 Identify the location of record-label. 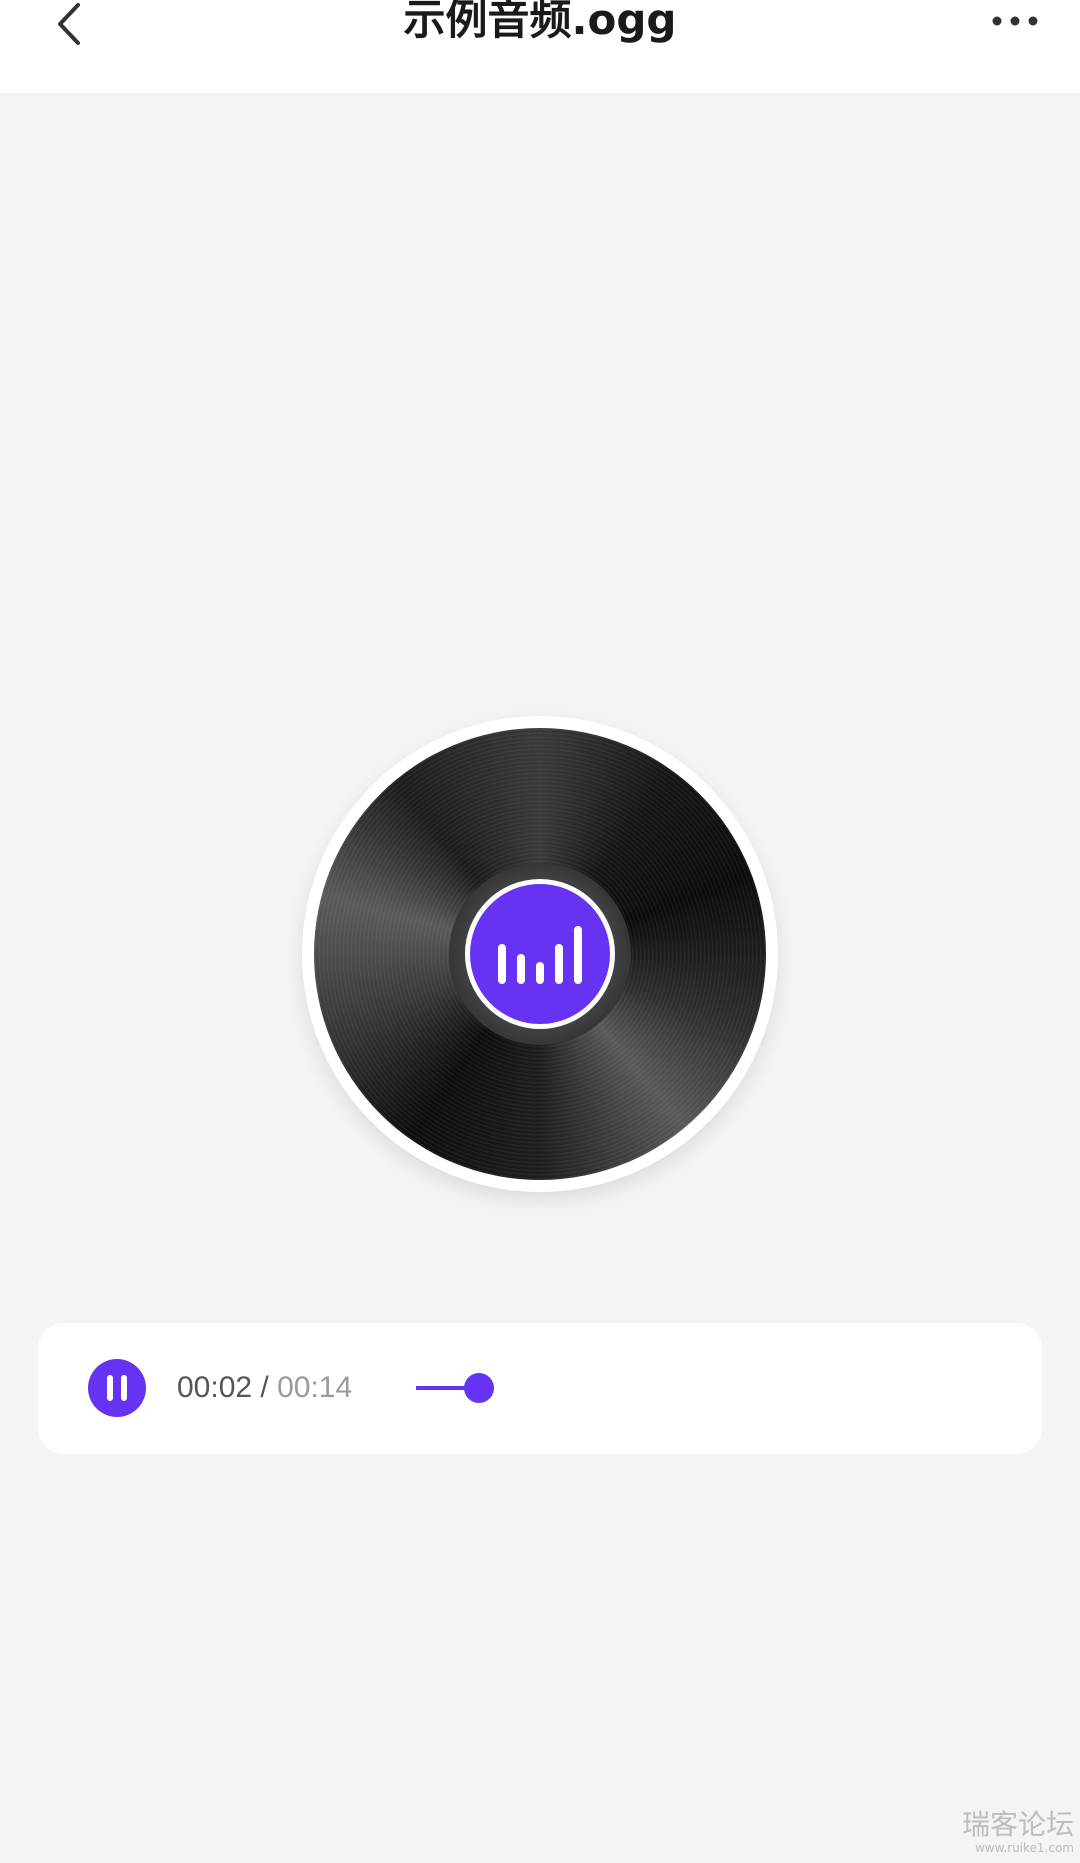
(540, 954).